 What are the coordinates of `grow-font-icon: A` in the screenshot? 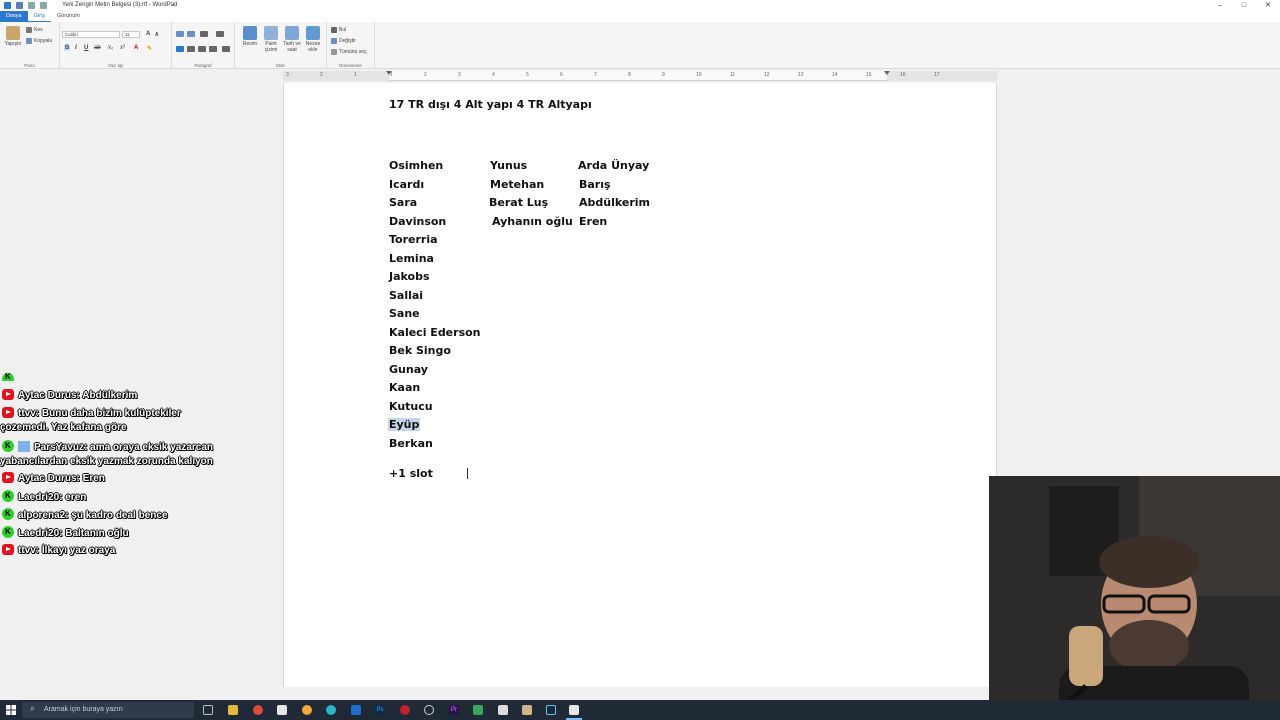 It's located at (148, 34).